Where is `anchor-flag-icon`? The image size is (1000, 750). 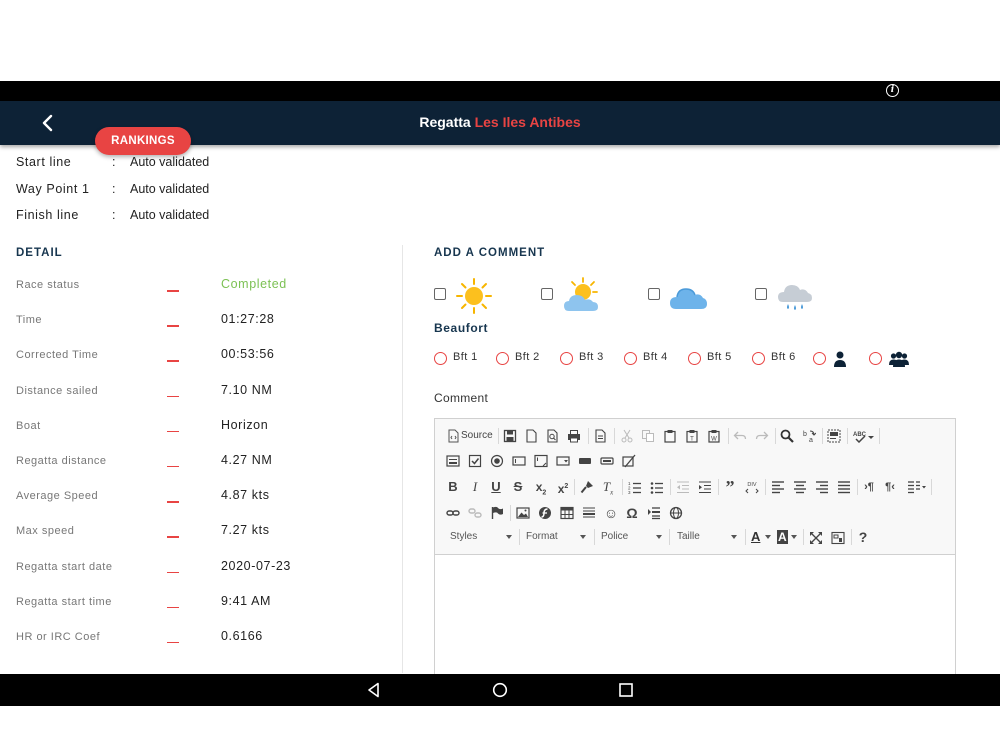 anchor-flag-icon is located at coordinates (497, 513).